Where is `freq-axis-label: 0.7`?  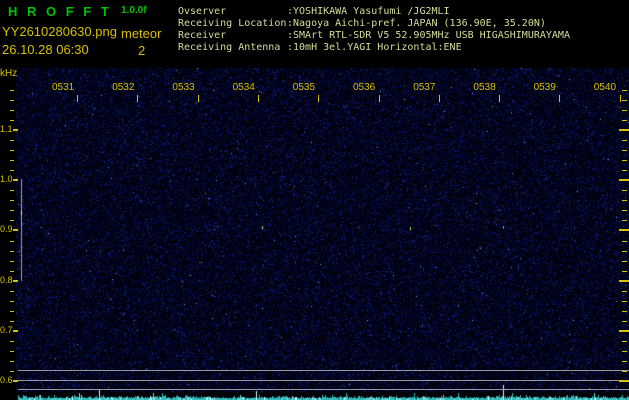
freq-axis-label: 0.7 is located at coordinates (6, 330).